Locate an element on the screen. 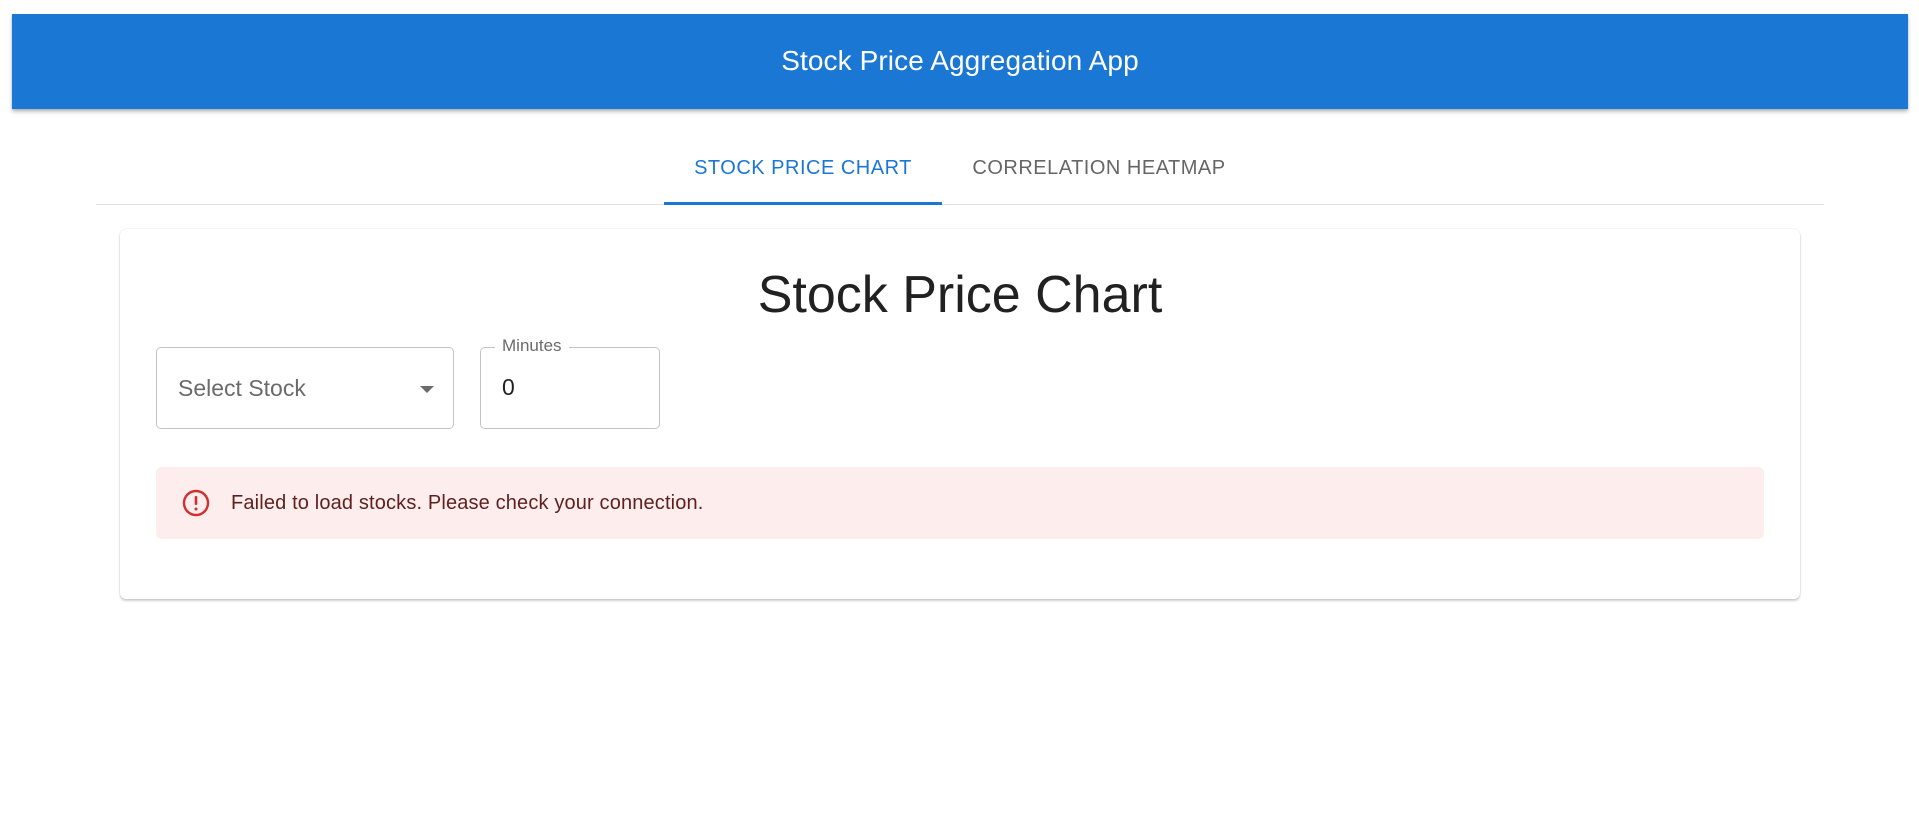 The width and height of the screenshot is (1919, 823). stock-select-placeholder: Select Stock is located at coordinates (242, 387).